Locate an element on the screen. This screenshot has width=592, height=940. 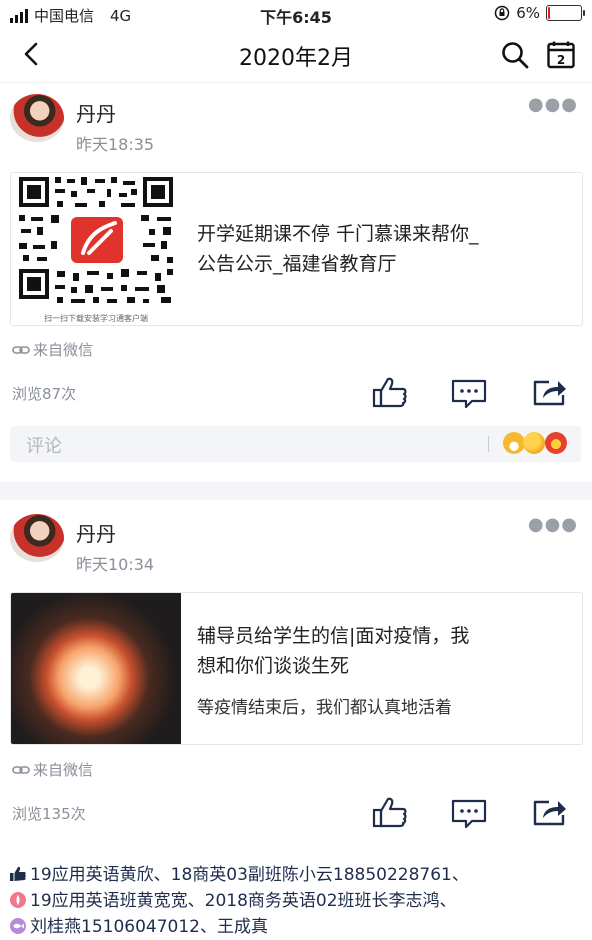
likes-text-1: 19应用英语黄欣、18商英03副班陈小云18850228761、 is located at coordinates (249, 875).